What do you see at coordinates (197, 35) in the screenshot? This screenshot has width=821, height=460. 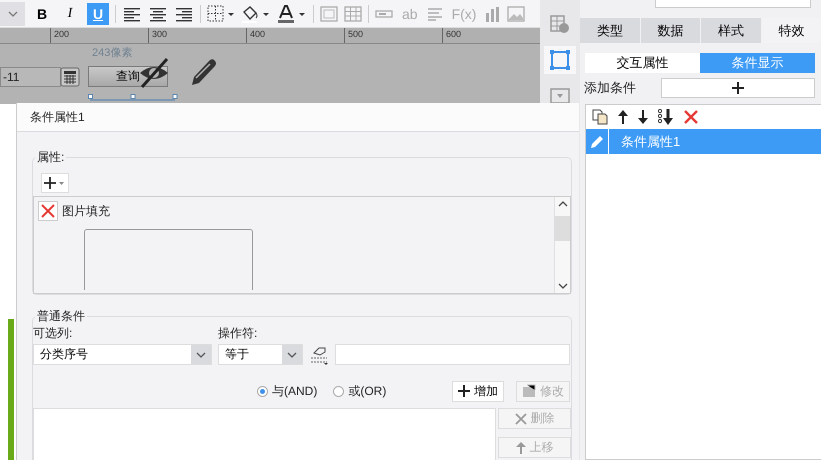 I see `ruler-label: 300` at bounding box center [197, 35].